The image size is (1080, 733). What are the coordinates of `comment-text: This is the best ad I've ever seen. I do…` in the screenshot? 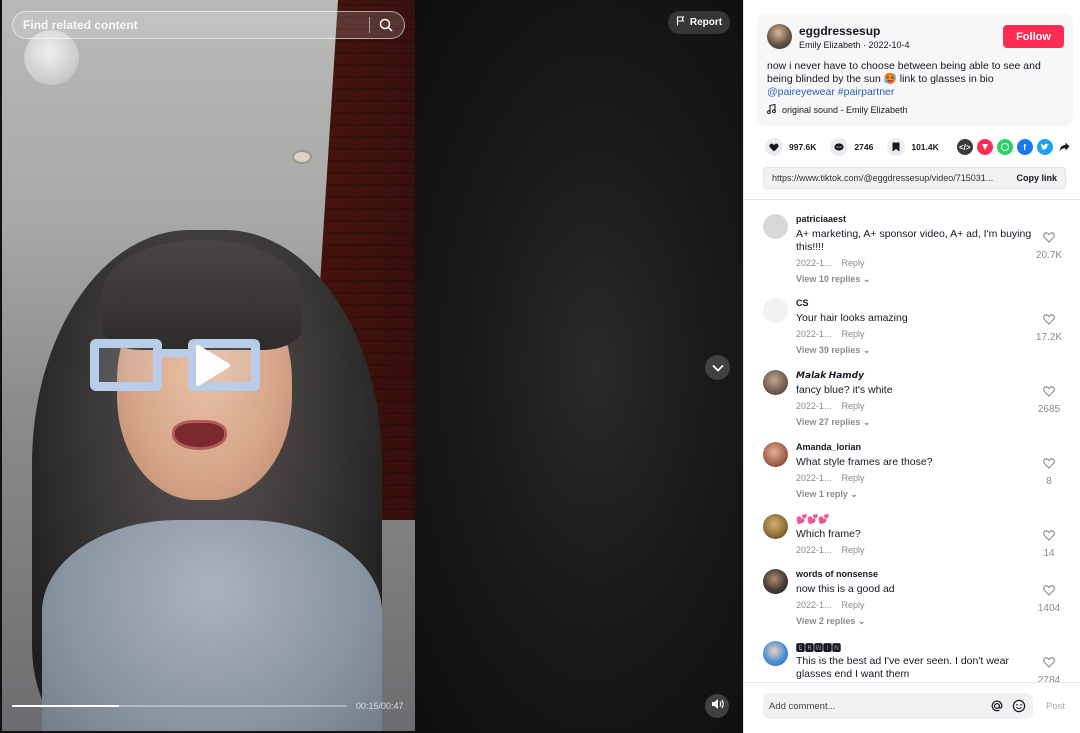 It's located at (902, 667).